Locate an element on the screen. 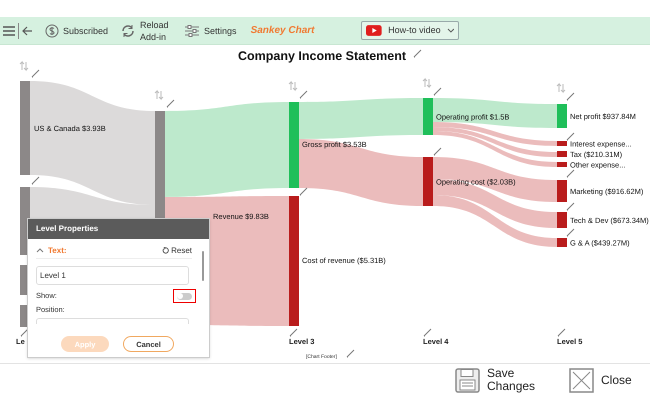 This screenshot has height=411, width=650. play-icon is located at coordinates (374, 30).